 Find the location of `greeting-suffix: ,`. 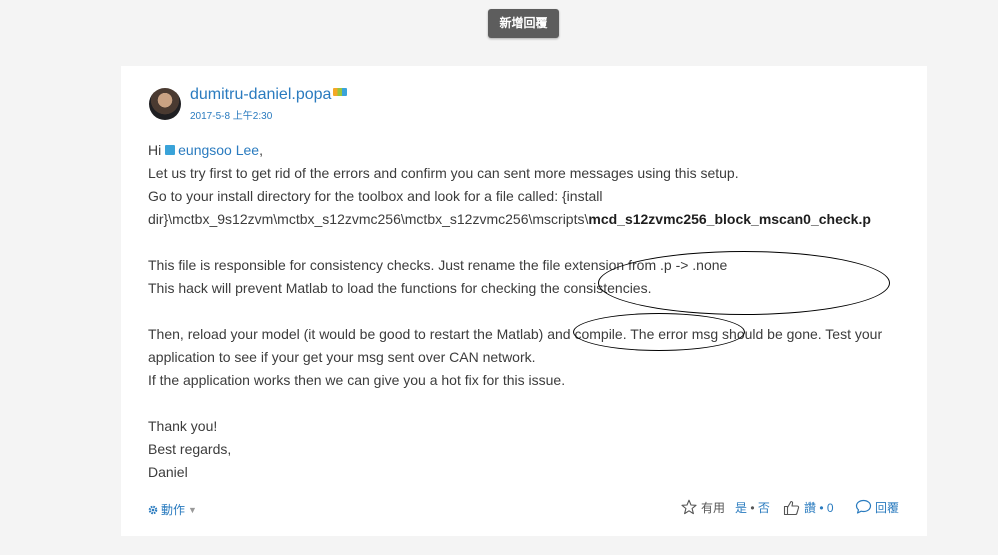

greeting-suffix: , is located at coordinates (261, 150).